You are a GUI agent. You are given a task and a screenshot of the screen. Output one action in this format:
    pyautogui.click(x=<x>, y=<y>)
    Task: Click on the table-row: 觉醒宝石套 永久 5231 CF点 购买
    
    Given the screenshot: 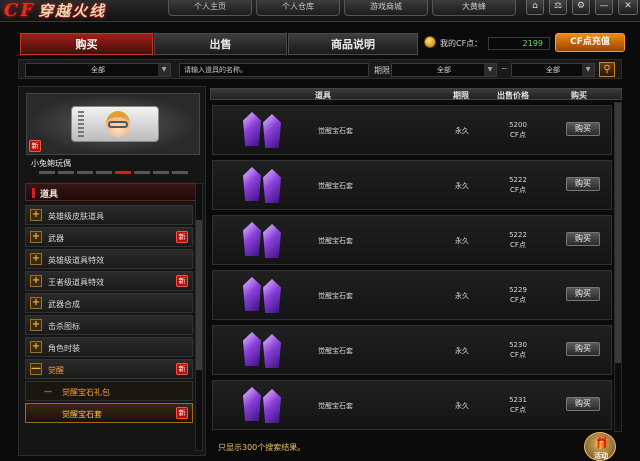 What is the action you would take?
    pyautogui.click(x=412, y=405)
    